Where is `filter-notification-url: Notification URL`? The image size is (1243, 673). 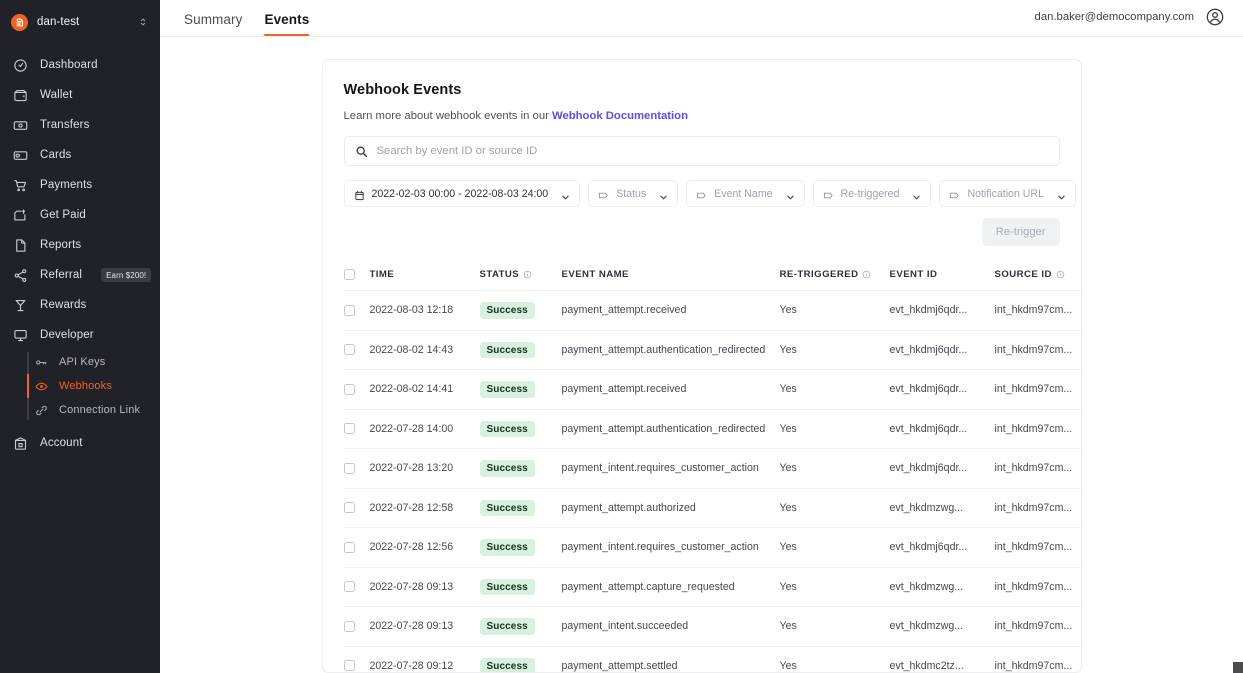
filter-notification-url: Notification URL is located at coordinates (1007, 193).